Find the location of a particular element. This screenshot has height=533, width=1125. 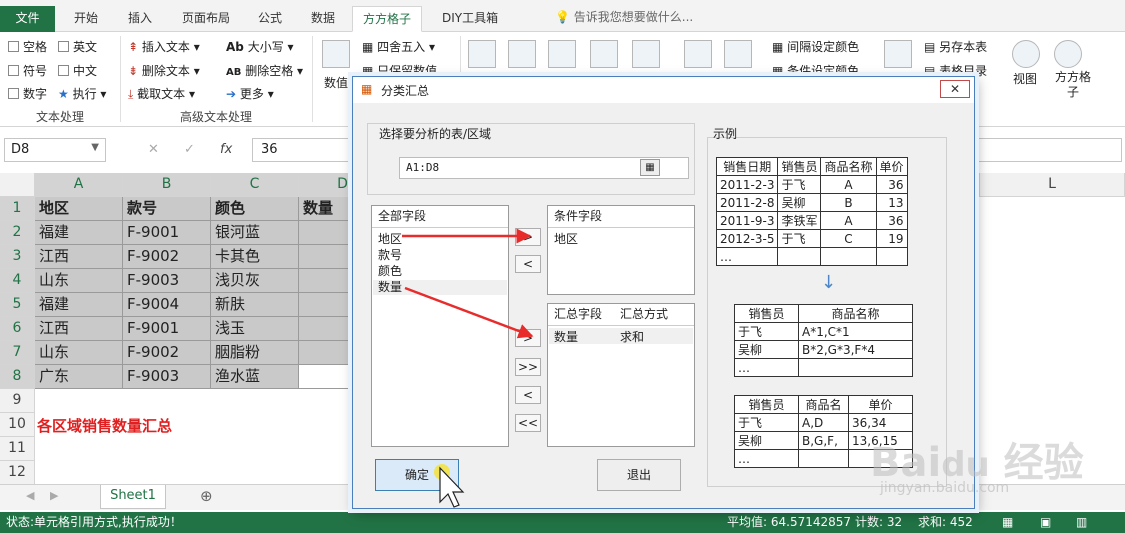

arrow-to-add-sum is located at coordinates (469, 312).